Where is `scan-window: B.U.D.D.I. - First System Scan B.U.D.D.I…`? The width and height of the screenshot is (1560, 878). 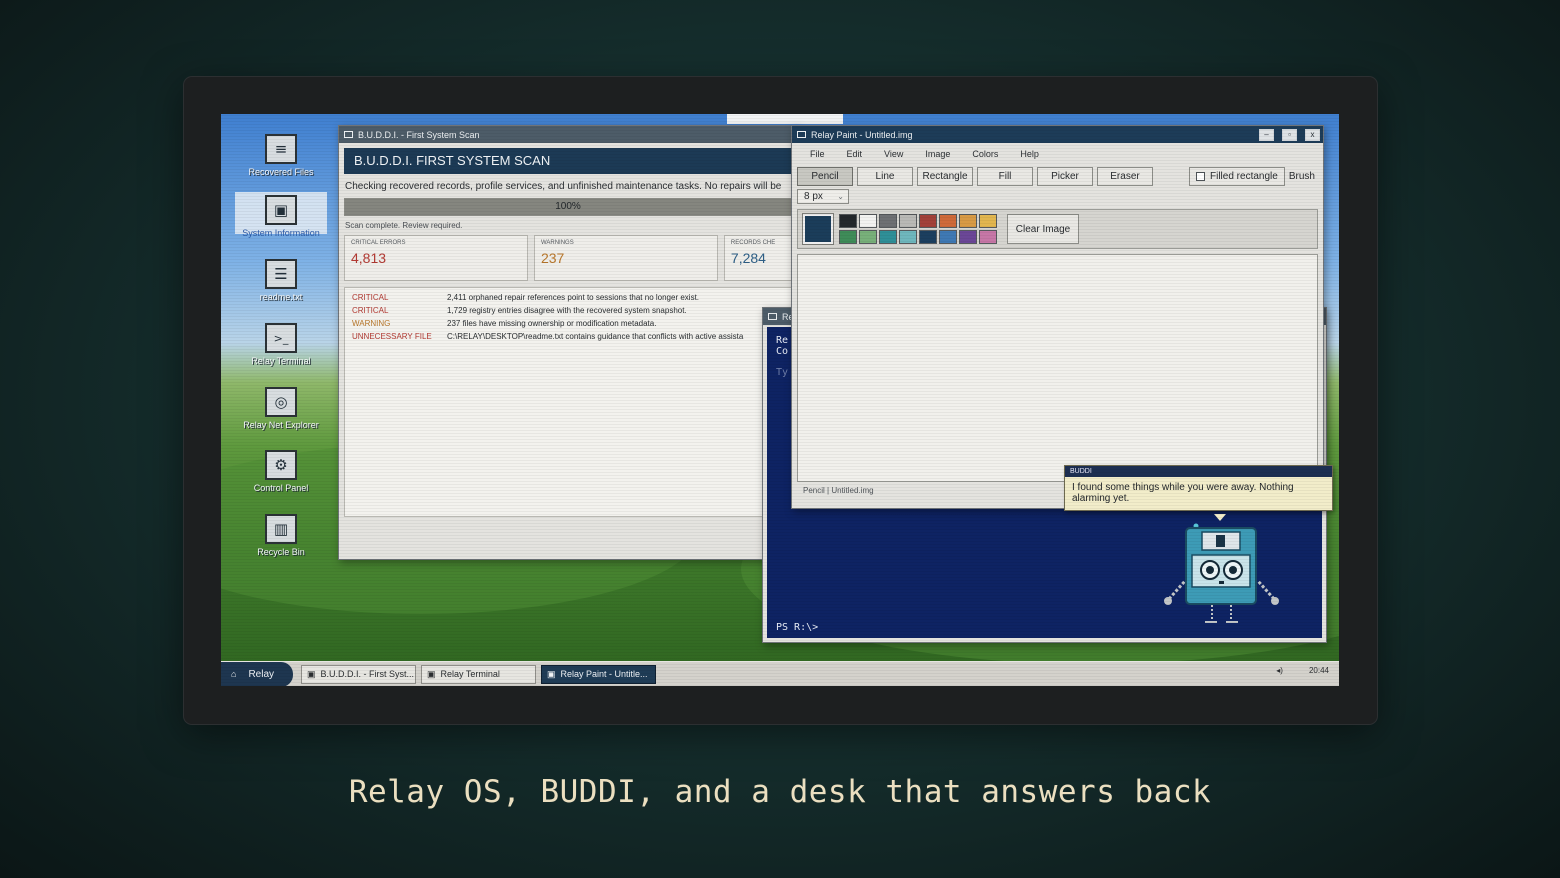 scan-window: B.U.D.D.I. - First System Scan B.U.D.D.I… is located at coordinates (568, 342).